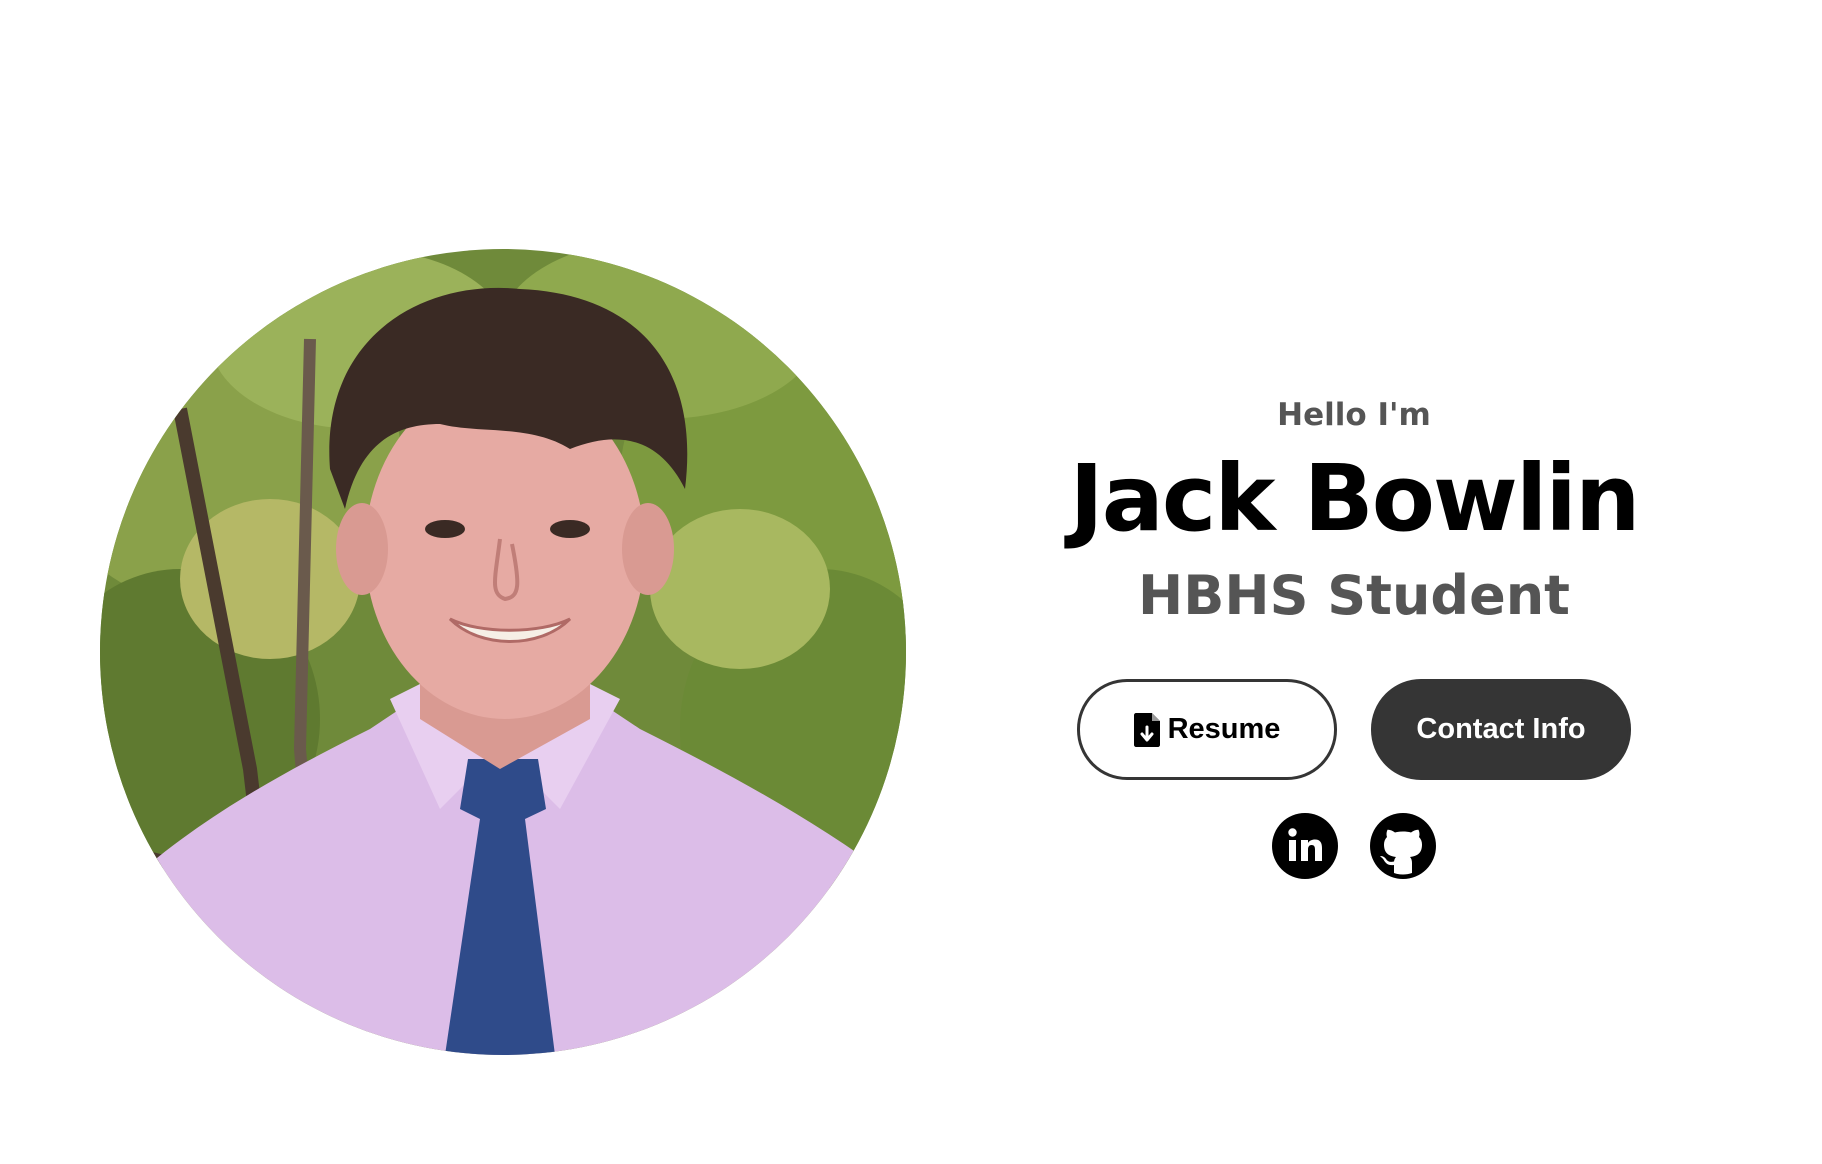 The width and height of the screenshot is (1822, 1164). What do you see at coordinates (1354, 595) in the screenshot?
I see `role-title: HBHS Student` at bounding box center [1354, 595].